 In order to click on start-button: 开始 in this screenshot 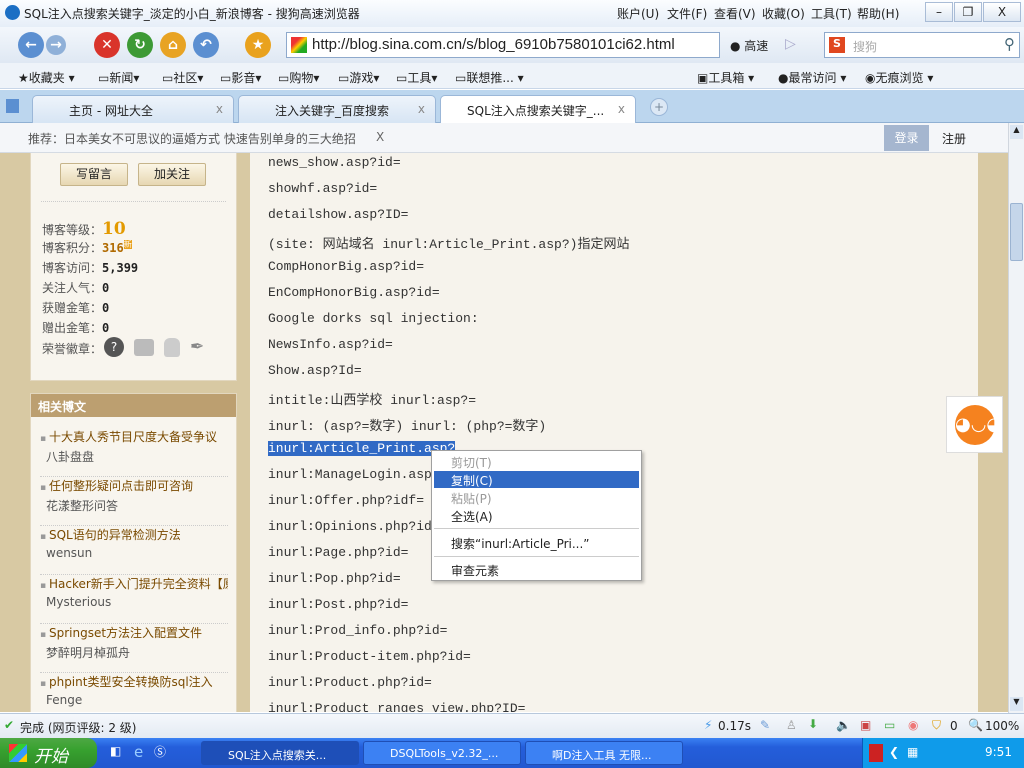, I will do `click(48, 753)`.